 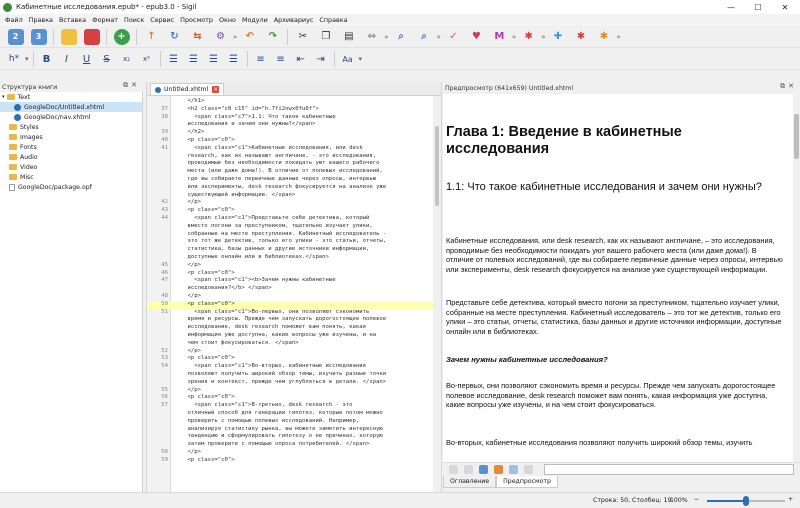 I want to click on minimize-button: —, so click(x=731, y=7).